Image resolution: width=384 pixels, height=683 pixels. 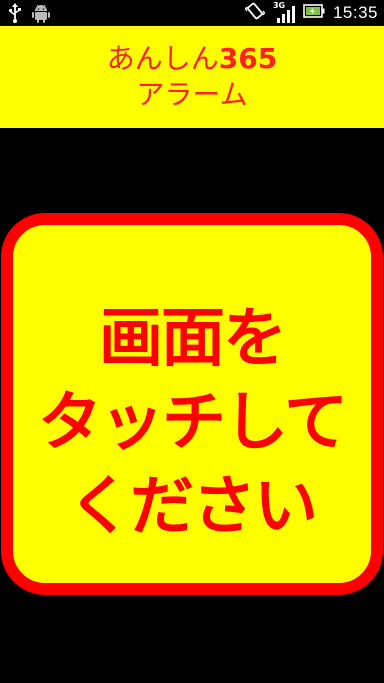 I want to click on touch-label-line3: ください, so click(x=193, y=507).